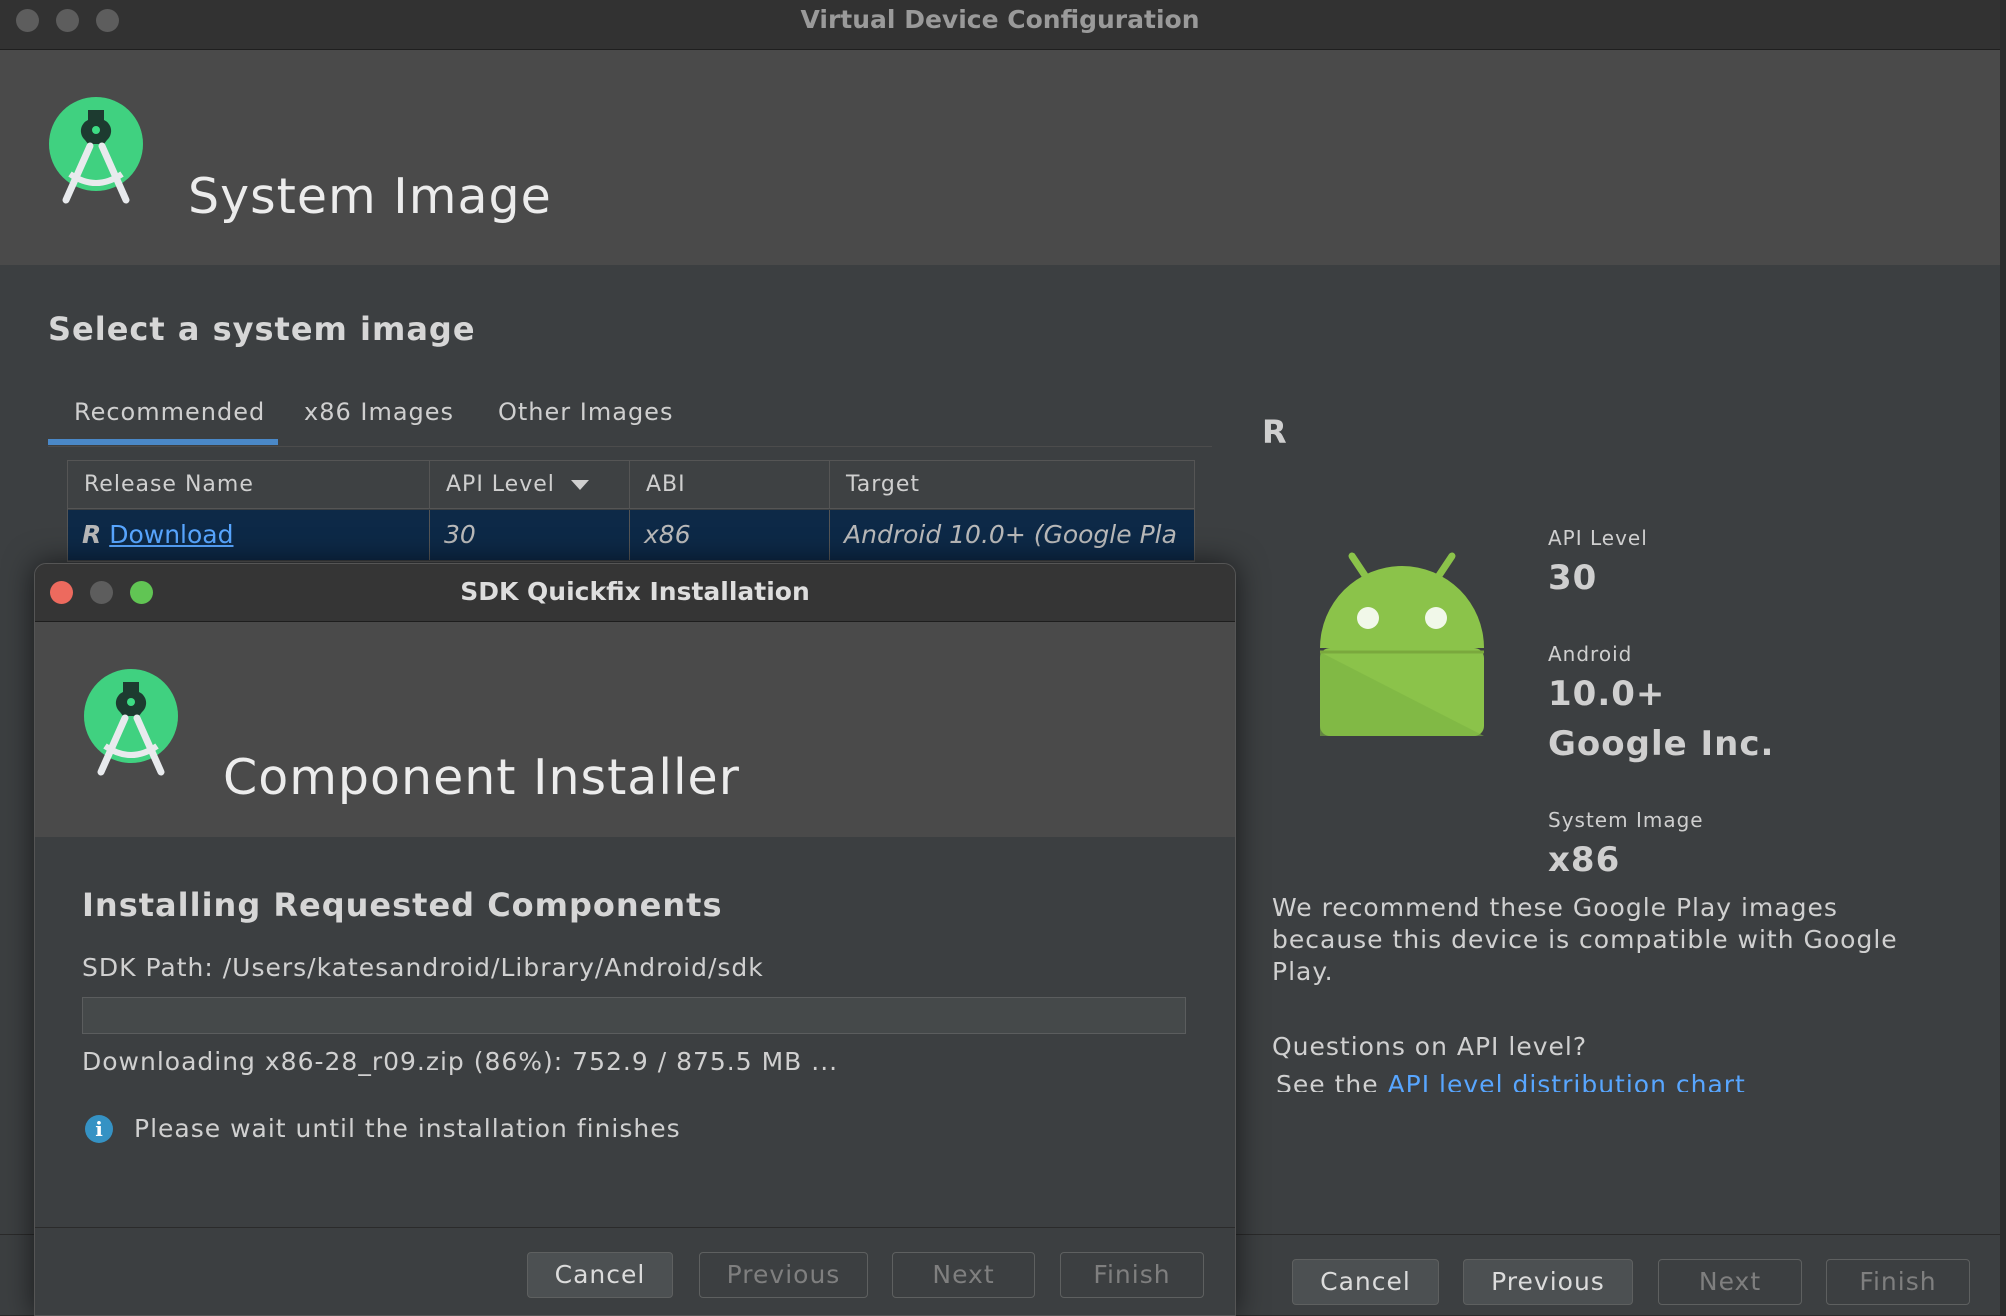 The width and height of the screenshot is (2006, 1316). I want to click on dialog-footer: Cancel Previous Next Finish, so click(635, 1271).